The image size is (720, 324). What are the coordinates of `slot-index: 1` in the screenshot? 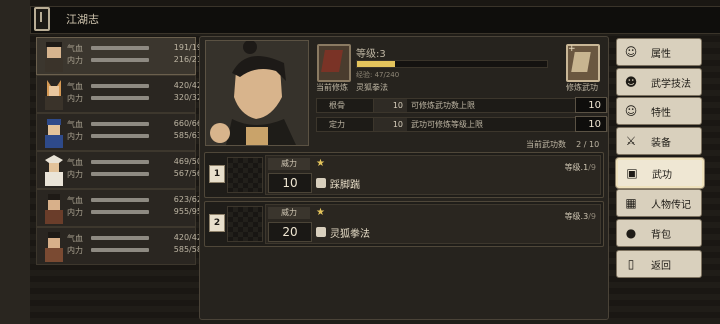 It's located at (217, 174).